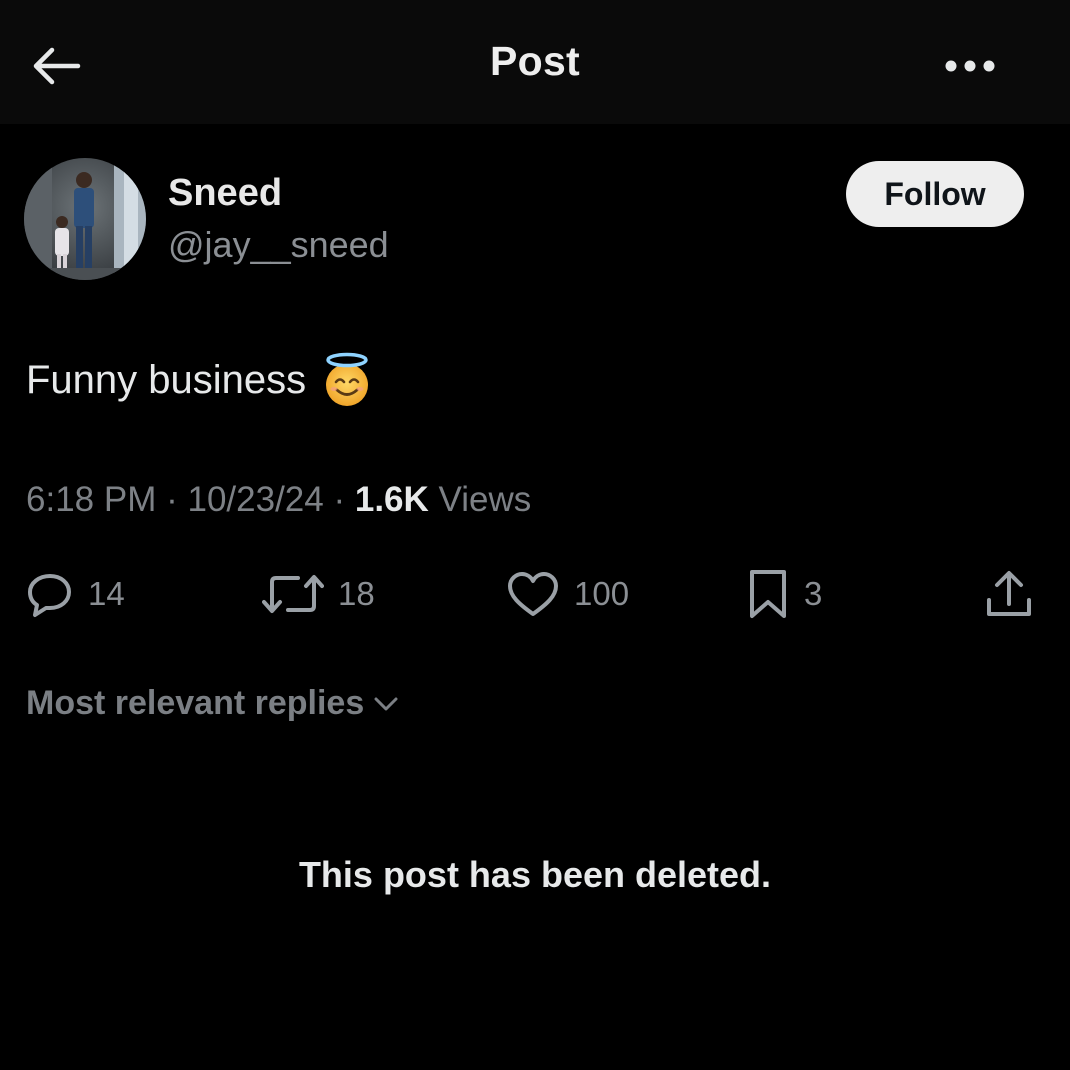  I want to click on post-date: 10/23/24, so click(255, 499).